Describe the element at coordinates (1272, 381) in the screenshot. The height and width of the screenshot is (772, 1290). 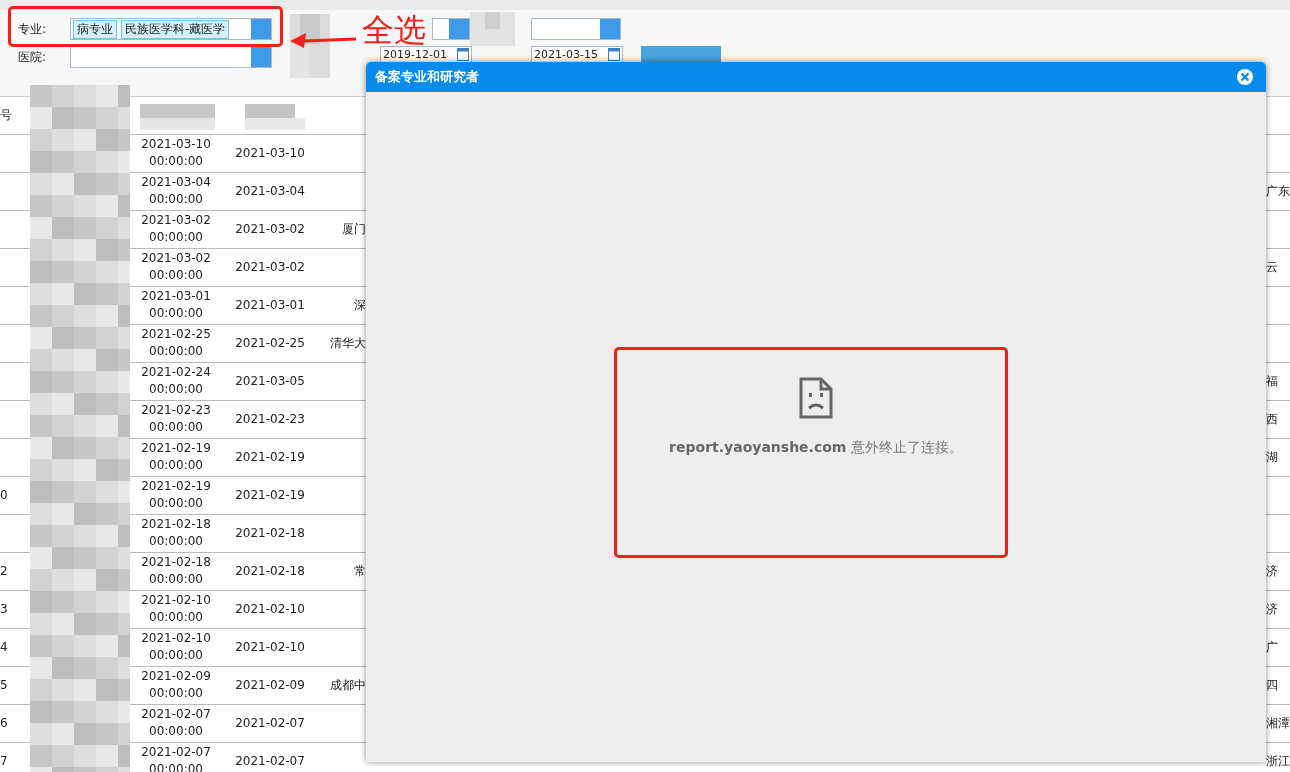
I see `table-cell: 福` at that location.